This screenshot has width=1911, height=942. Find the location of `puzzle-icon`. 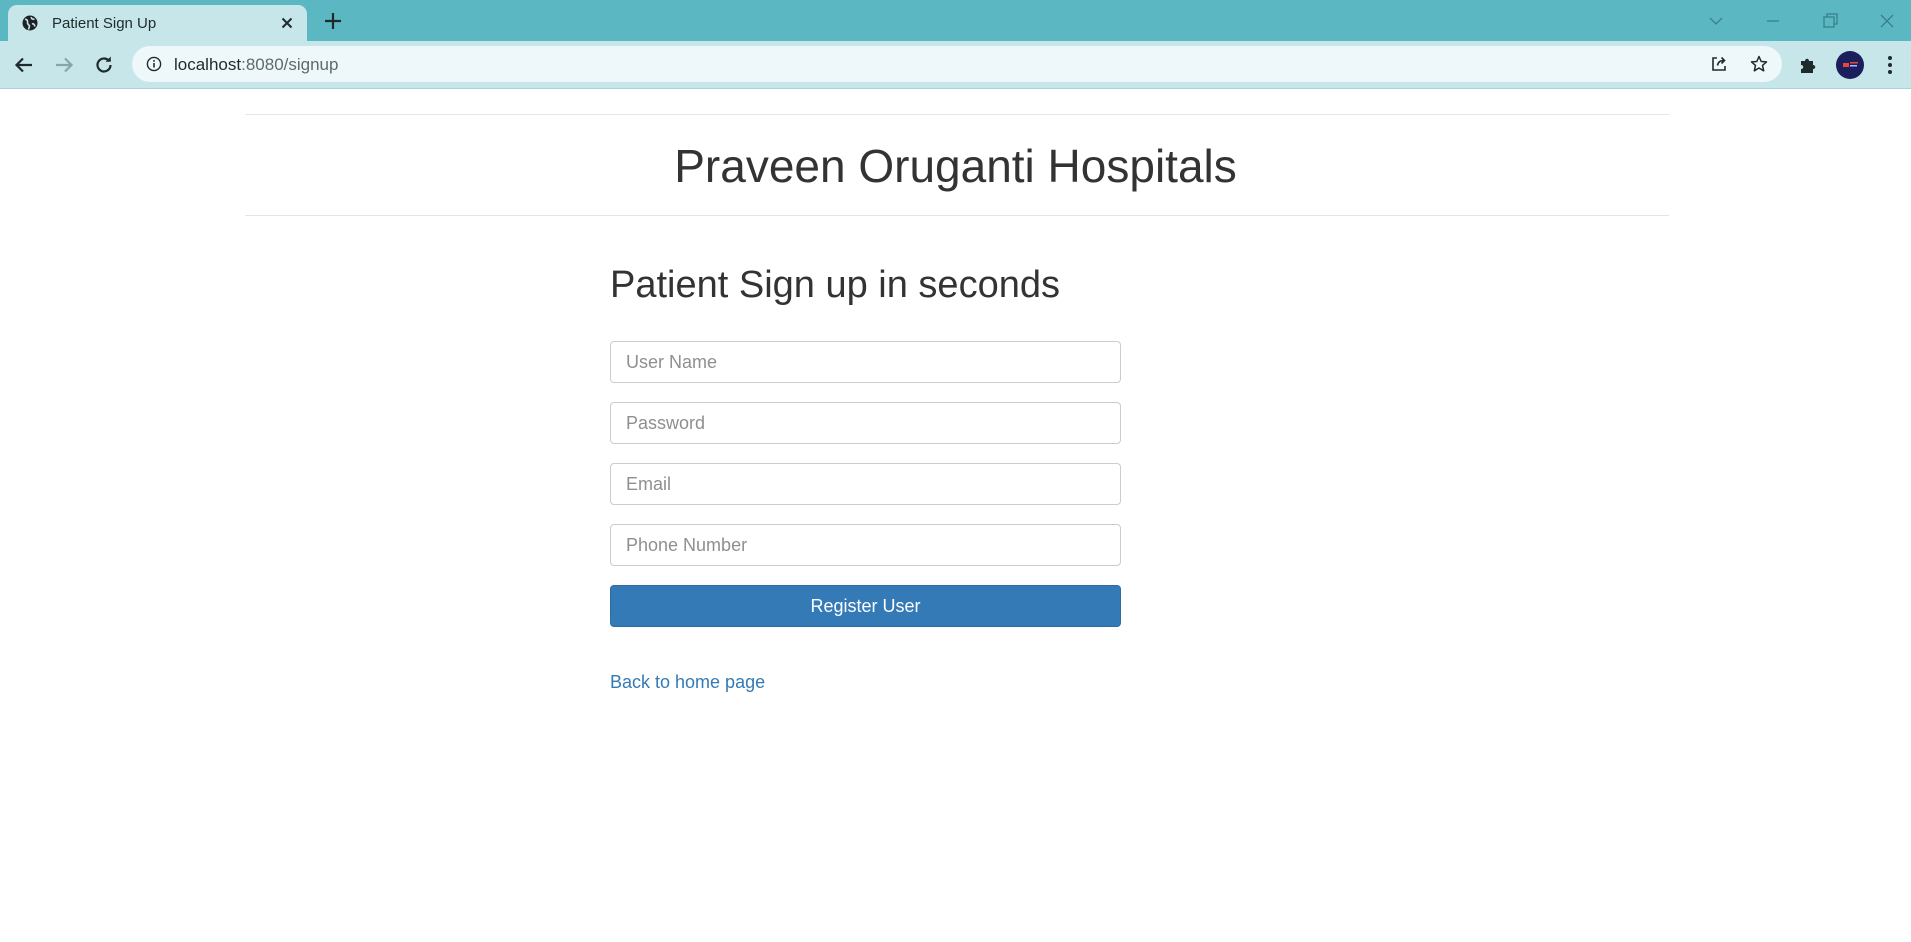

puzzle-icon is located at coordinates (1809, 65).